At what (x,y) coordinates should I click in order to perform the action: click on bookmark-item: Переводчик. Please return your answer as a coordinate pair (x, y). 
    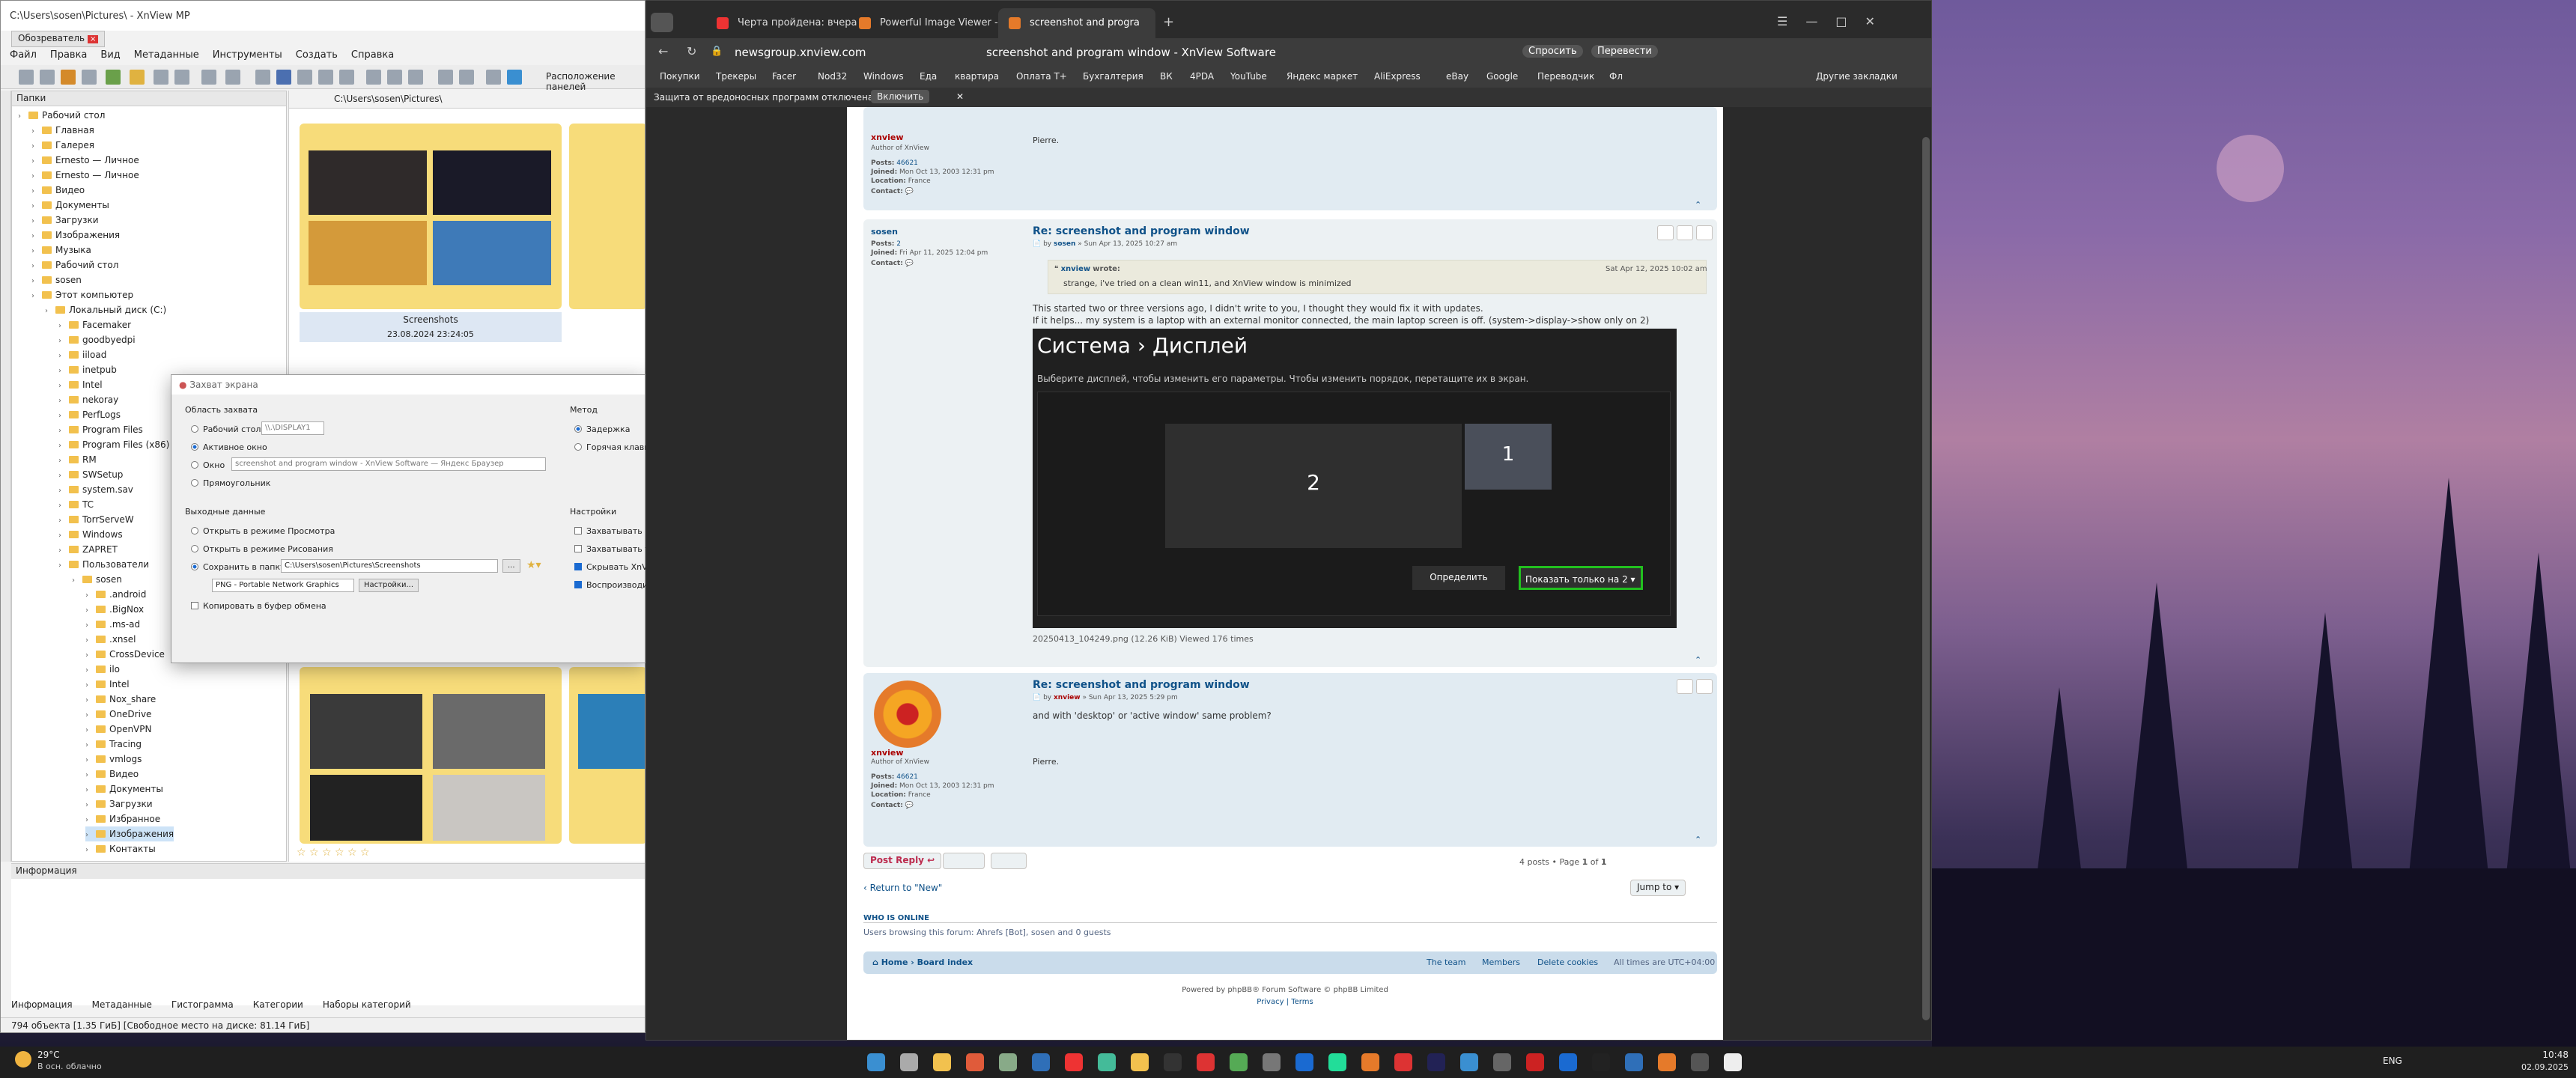
    Looking at the image, I should click on (1565, 76).